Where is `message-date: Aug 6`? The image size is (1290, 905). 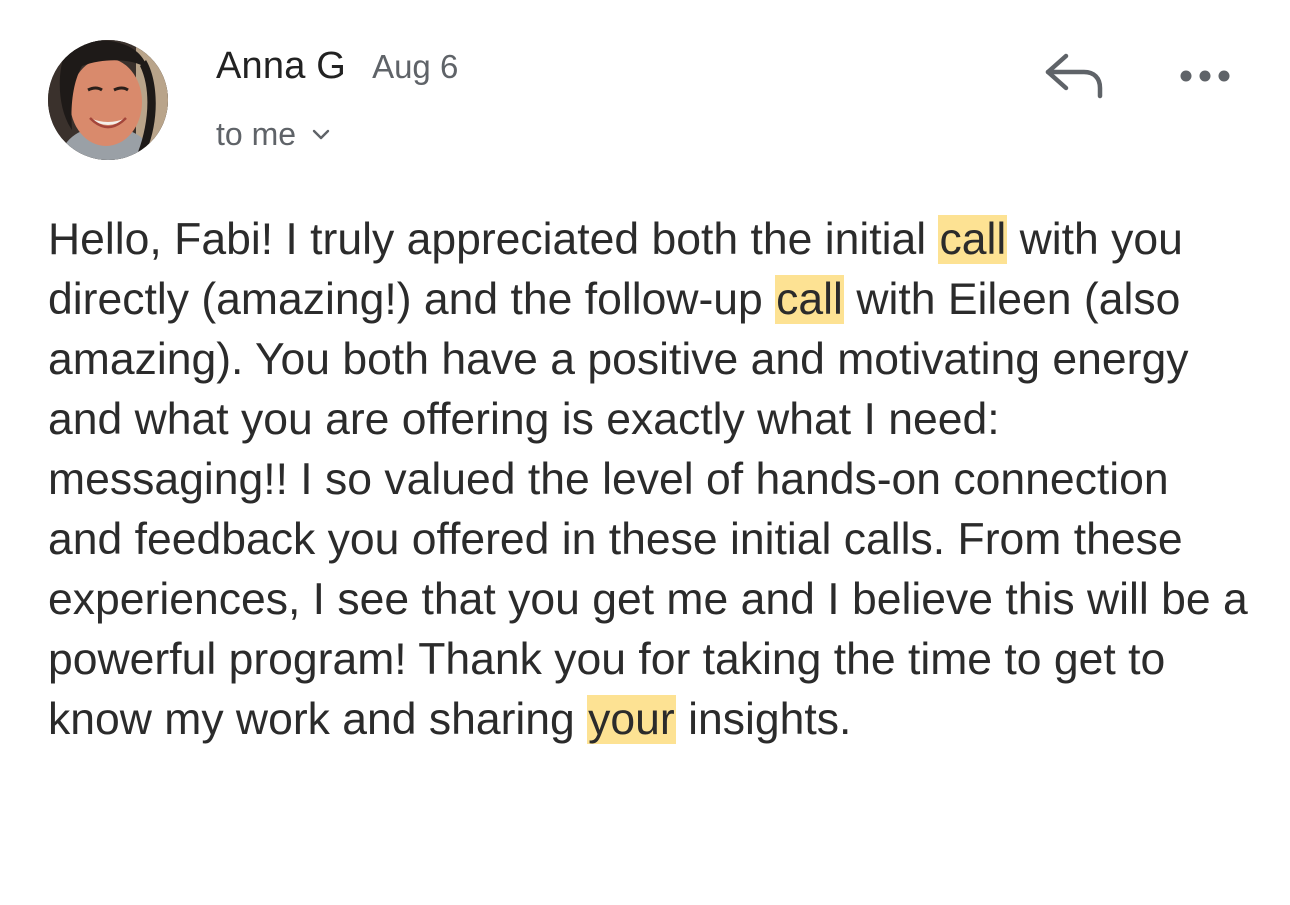
message-date: Aug 6 is located at coordinates (415, 66).